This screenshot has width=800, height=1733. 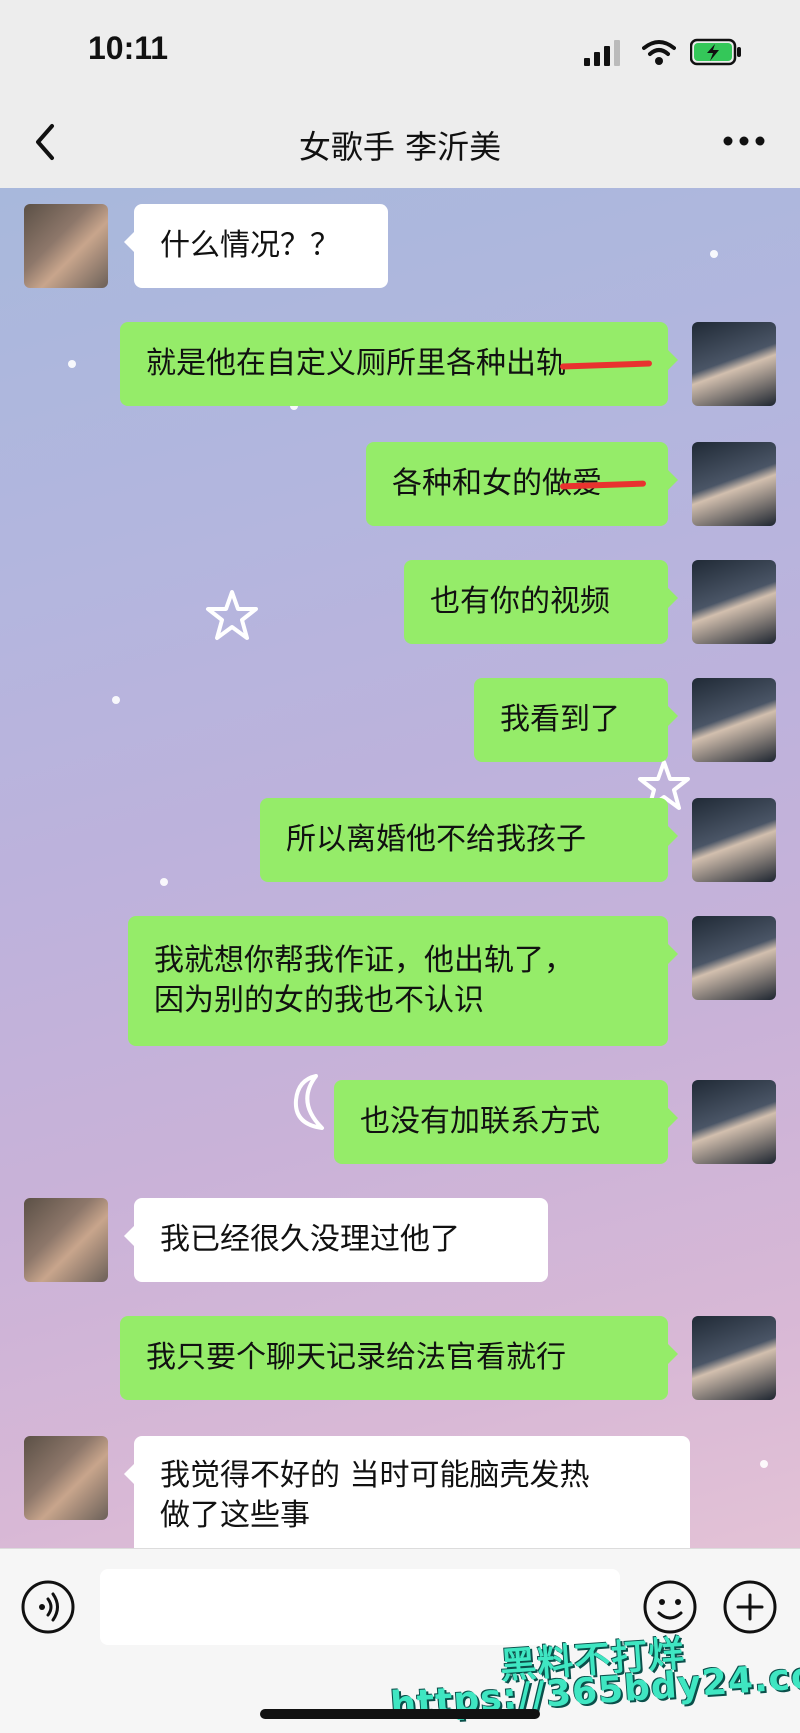 I want to click on message-bubble-sent: 我只要个聊天记录给法官看就行, so click(x=399, y=1358).